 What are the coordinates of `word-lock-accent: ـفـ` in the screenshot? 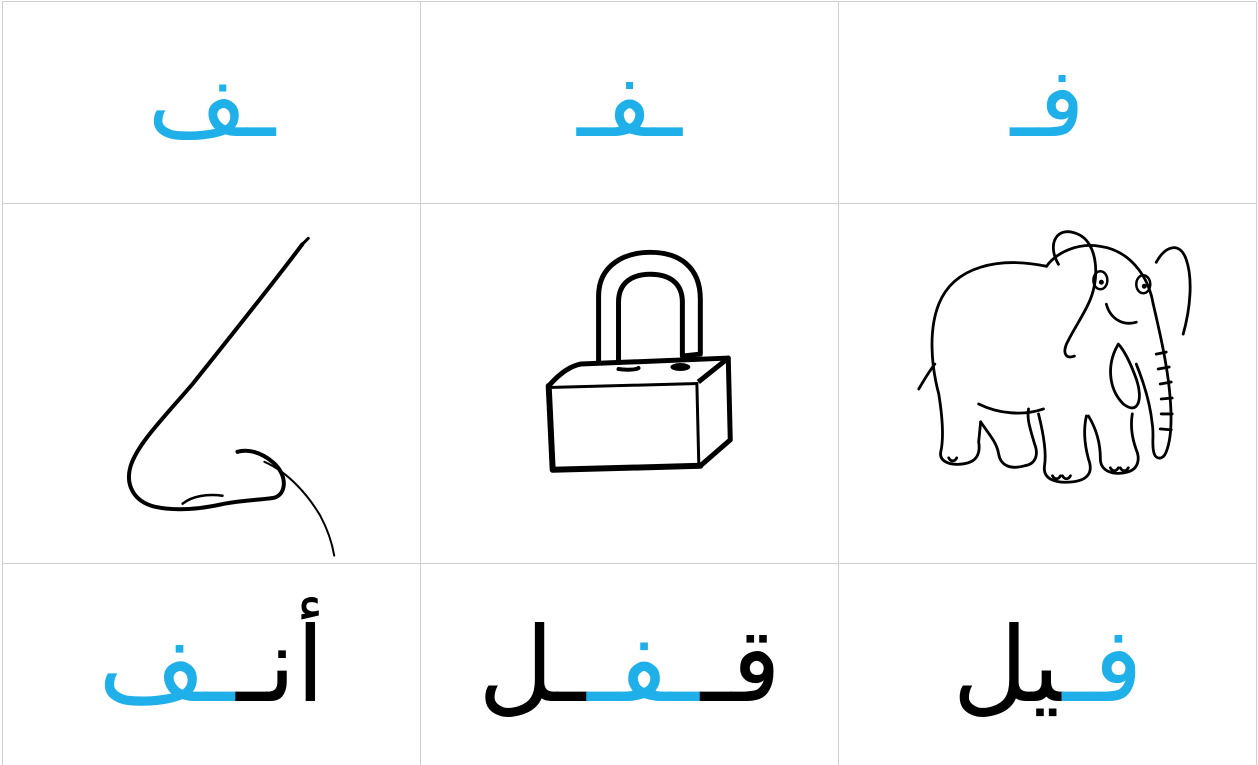 It's located at (644, 664).